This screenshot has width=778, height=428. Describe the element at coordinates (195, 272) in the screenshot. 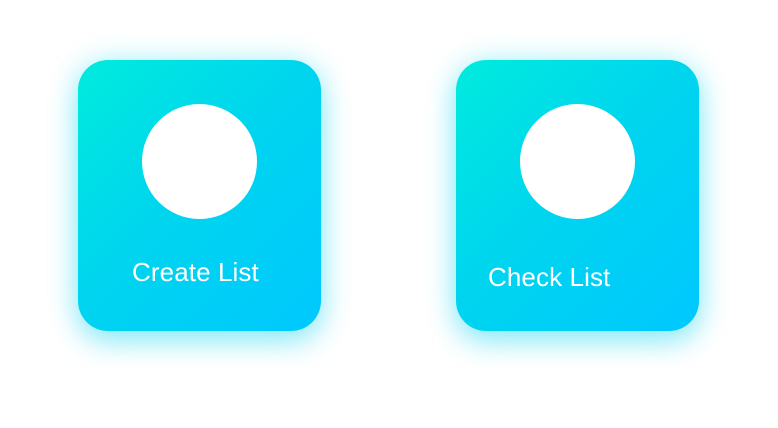

I see `create-list-label: Create List` at that location.